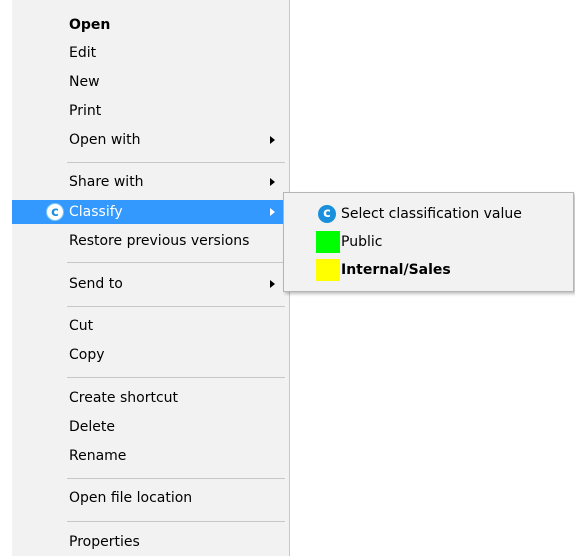  I want to click on menu-item-restore-previous-versions: Restore previous versions, so click(150, 241).